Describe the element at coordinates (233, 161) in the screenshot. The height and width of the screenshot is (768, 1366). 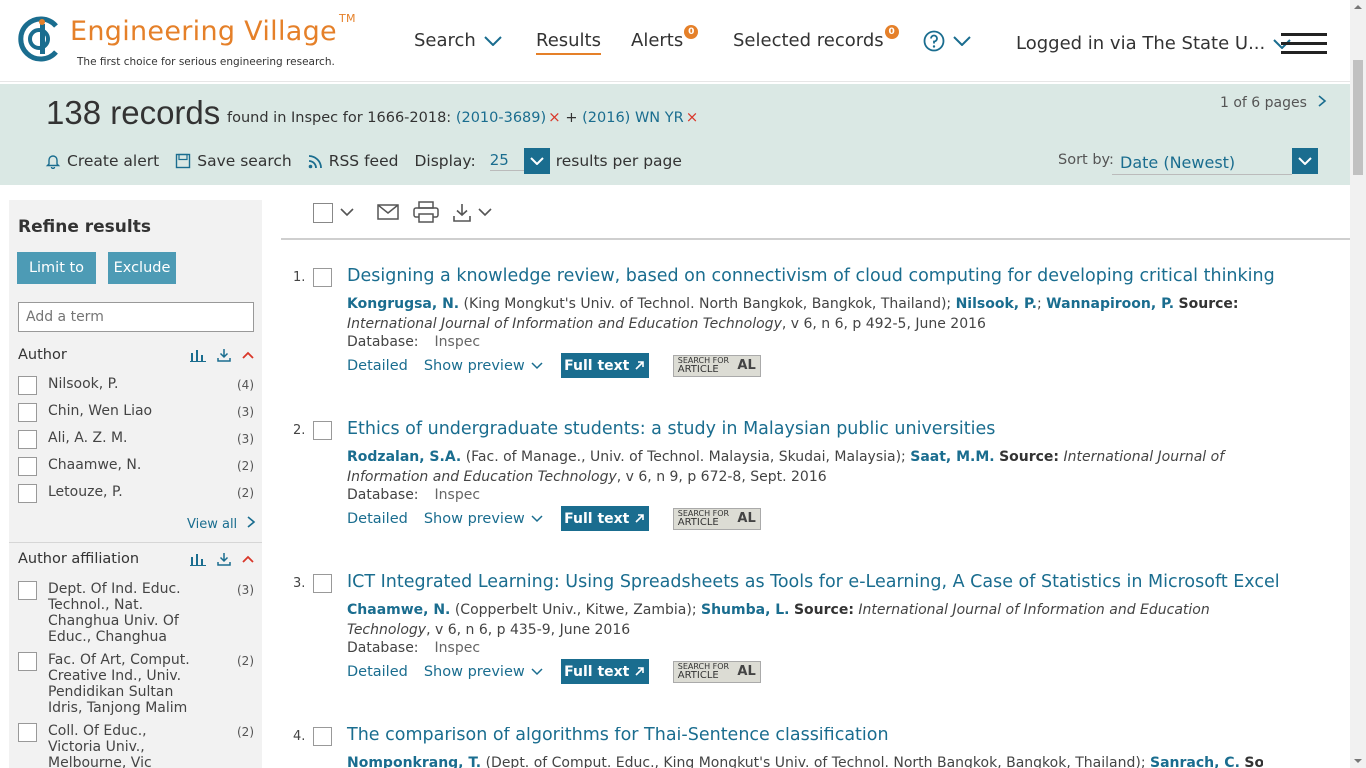
I see `save-search-button: Save search` at that location.